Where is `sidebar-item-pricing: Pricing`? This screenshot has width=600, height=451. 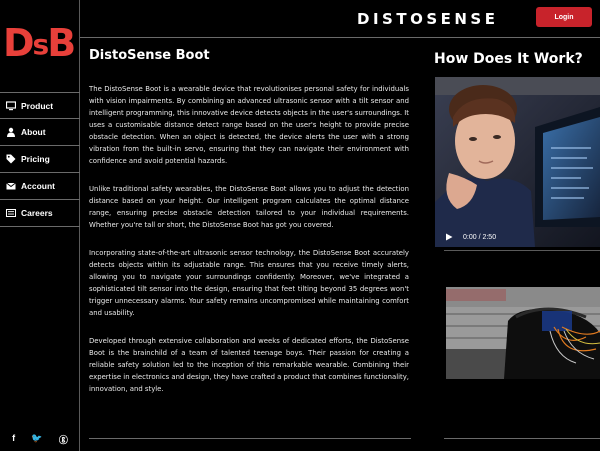 sidebar-item-pricing: Pricing is located at coordinates (40, 159).